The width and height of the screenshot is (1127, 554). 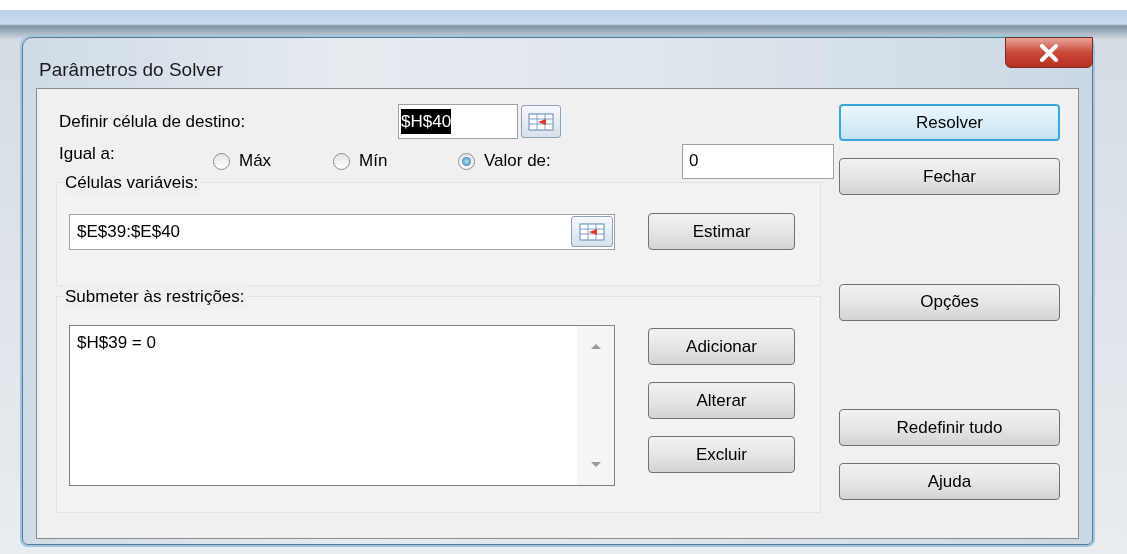 I want to click on radio-label: Mín, so click(x=373, y=161).